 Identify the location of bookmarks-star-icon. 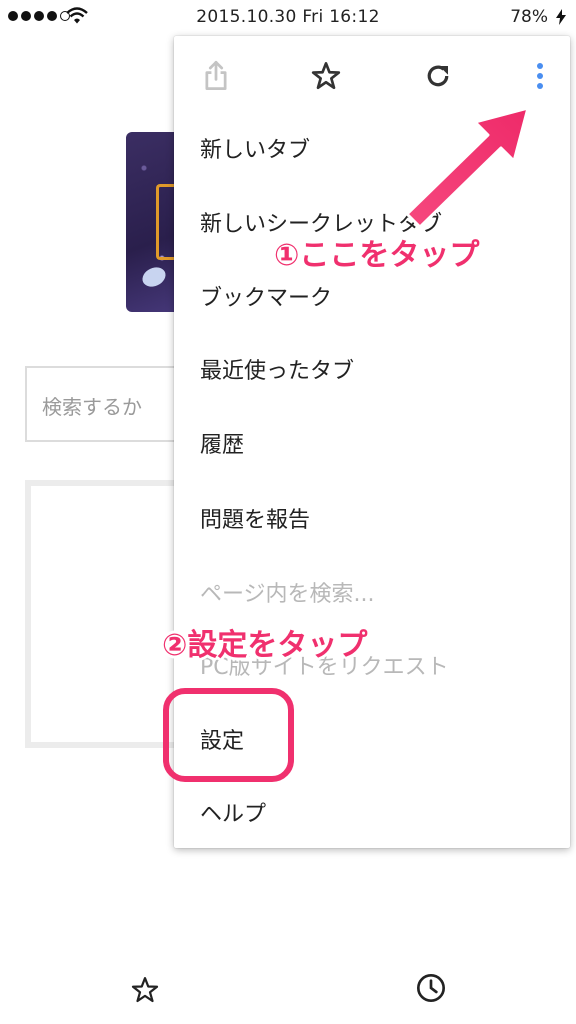
(145, 990).